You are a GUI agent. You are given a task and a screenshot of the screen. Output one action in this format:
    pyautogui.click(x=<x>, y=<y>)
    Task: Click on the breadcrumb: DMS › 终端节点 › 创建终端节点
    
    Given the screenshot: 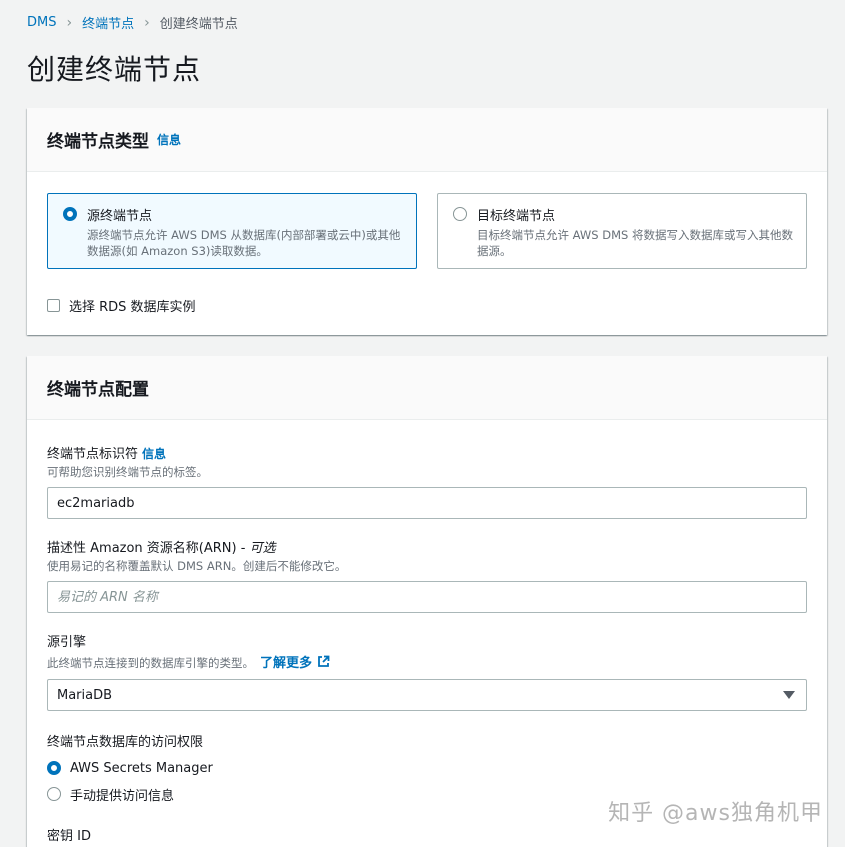 What is the action you would take?
    pyautogui.click(x=132, y=23)
    